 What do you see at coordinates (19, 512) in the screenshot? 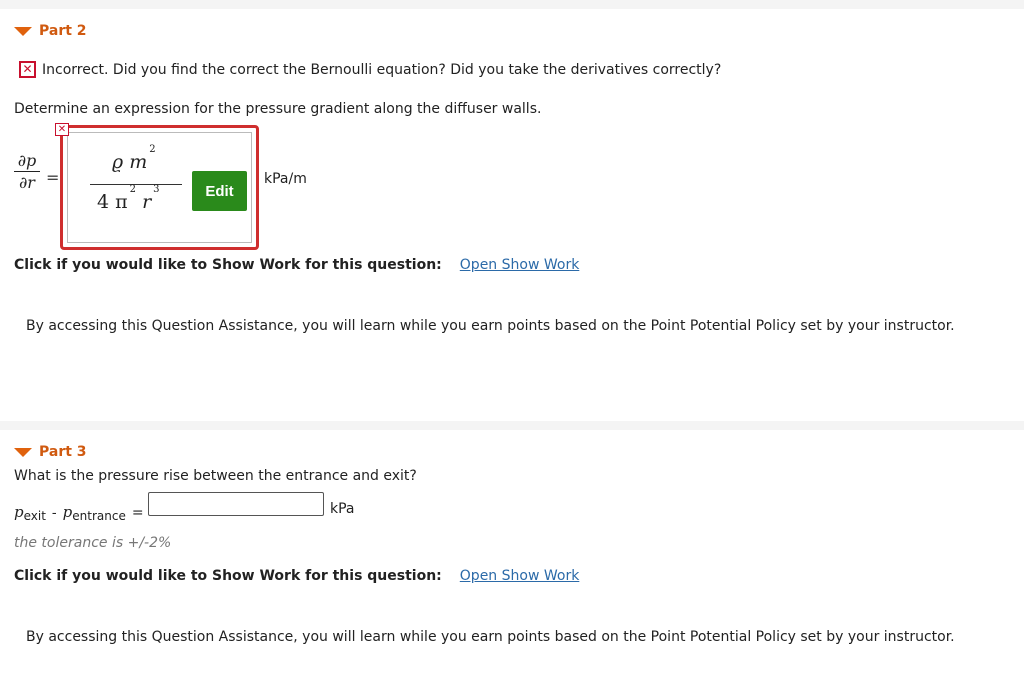
I see `p-exit-symbol: p` at bounding box center [19, 512].